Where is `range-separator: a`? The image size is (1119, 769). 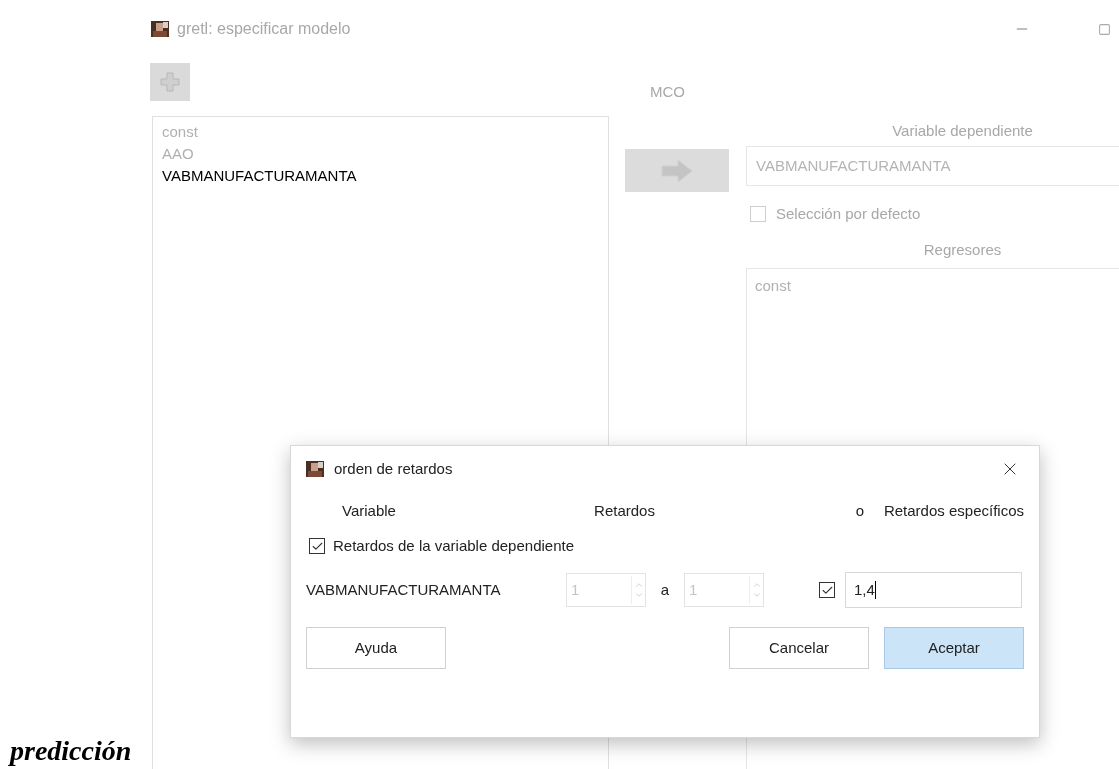
range-separator: a is located at coordinates (665, 589).